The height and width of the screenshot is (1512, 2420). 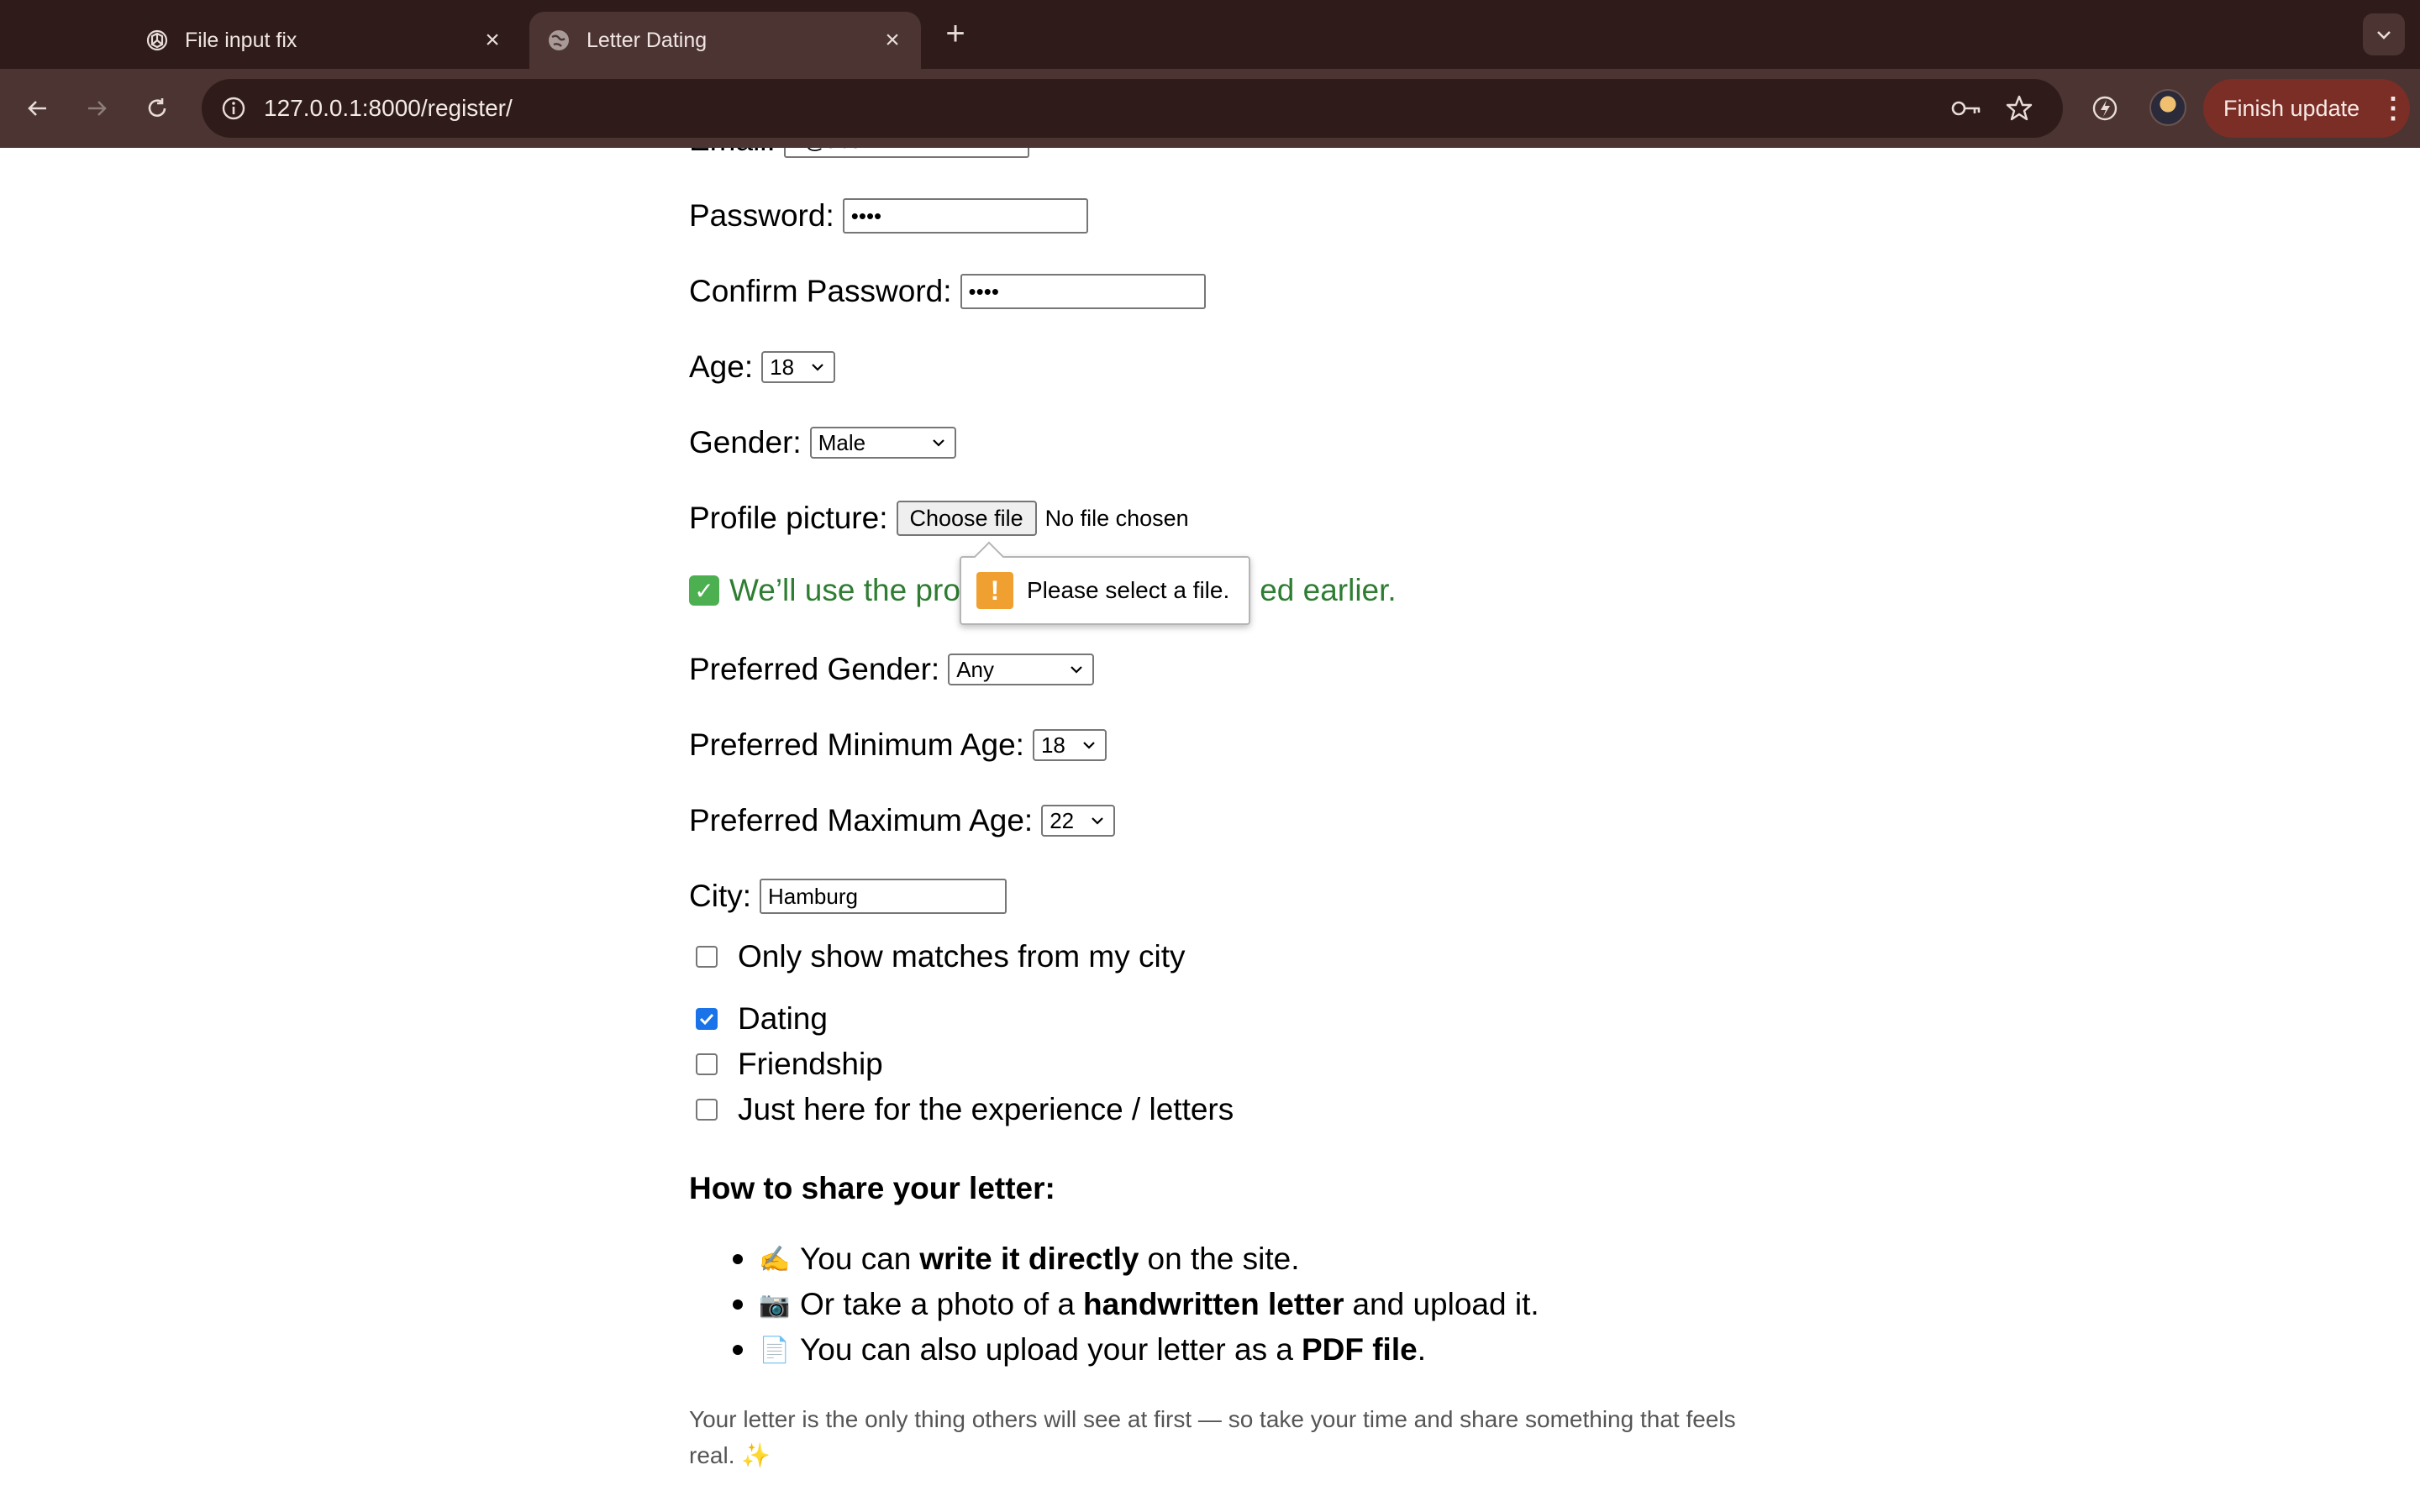 I want to click on profile-note-end: ed earlier., so click(x=1328, y=590).